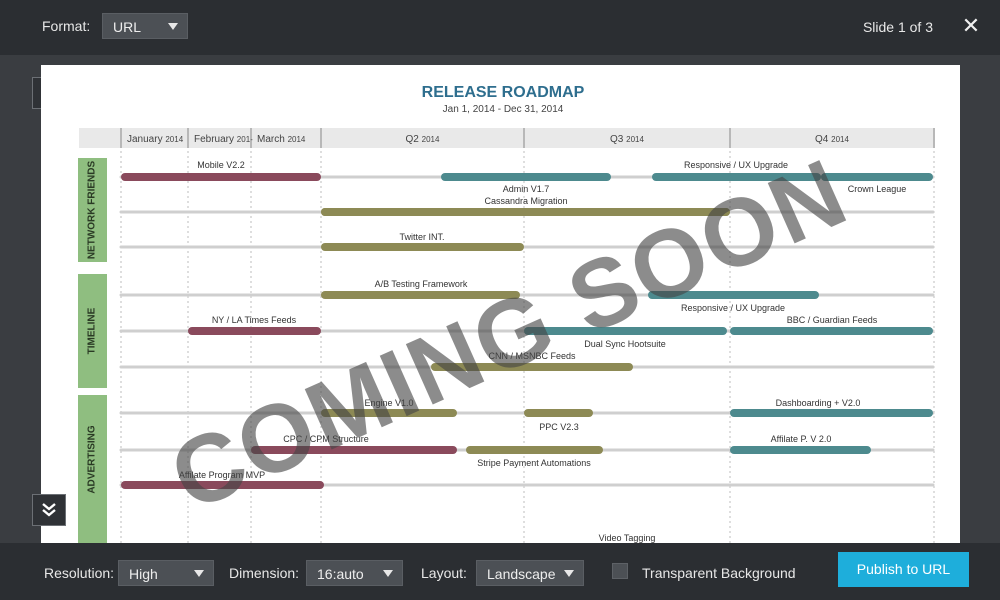  Describe the element at coordinates (444, 573) in the screenshot. I see `layout-label: Layout:` at that location.